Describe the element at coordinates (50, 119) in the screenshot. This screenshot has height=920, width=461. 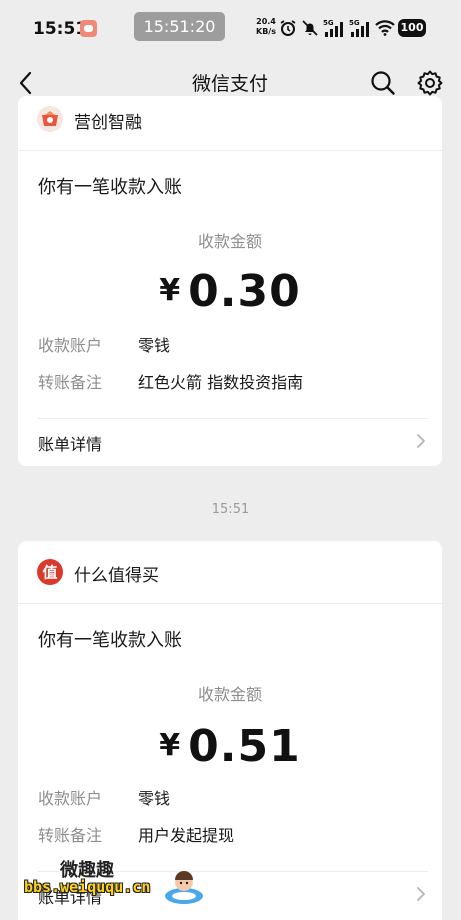
I see `merchant-logo-icon` at that location.